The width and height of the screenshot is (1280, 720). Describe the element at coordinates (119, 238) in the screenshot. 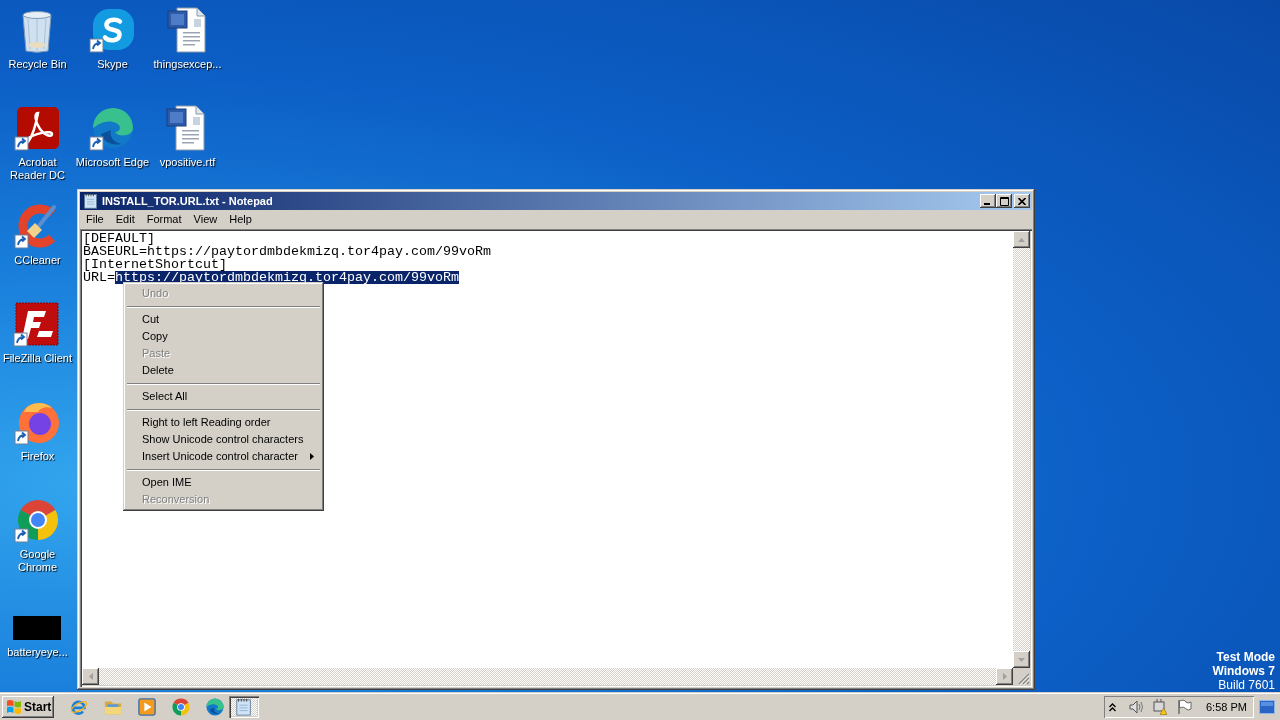

I see `text-line: [DEFAULT]` at that location.